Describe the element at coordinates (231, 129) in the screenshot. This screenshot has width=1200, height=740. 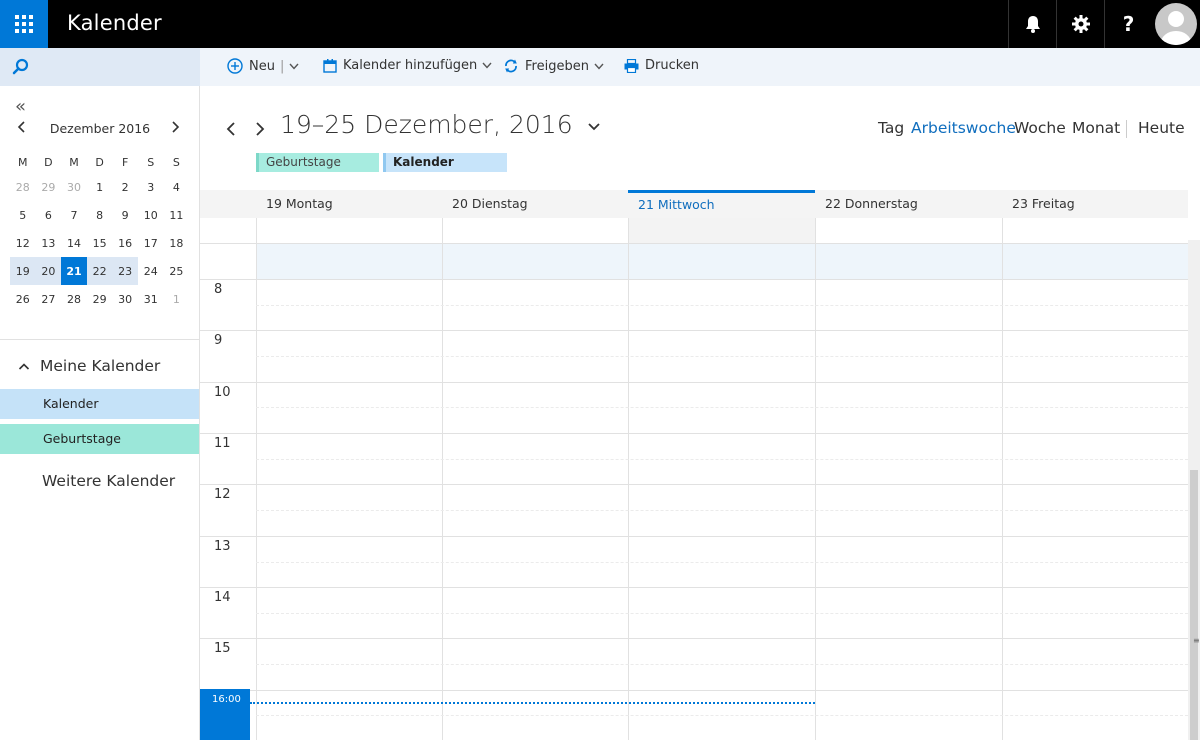
I see `previous-week-button` at that location.